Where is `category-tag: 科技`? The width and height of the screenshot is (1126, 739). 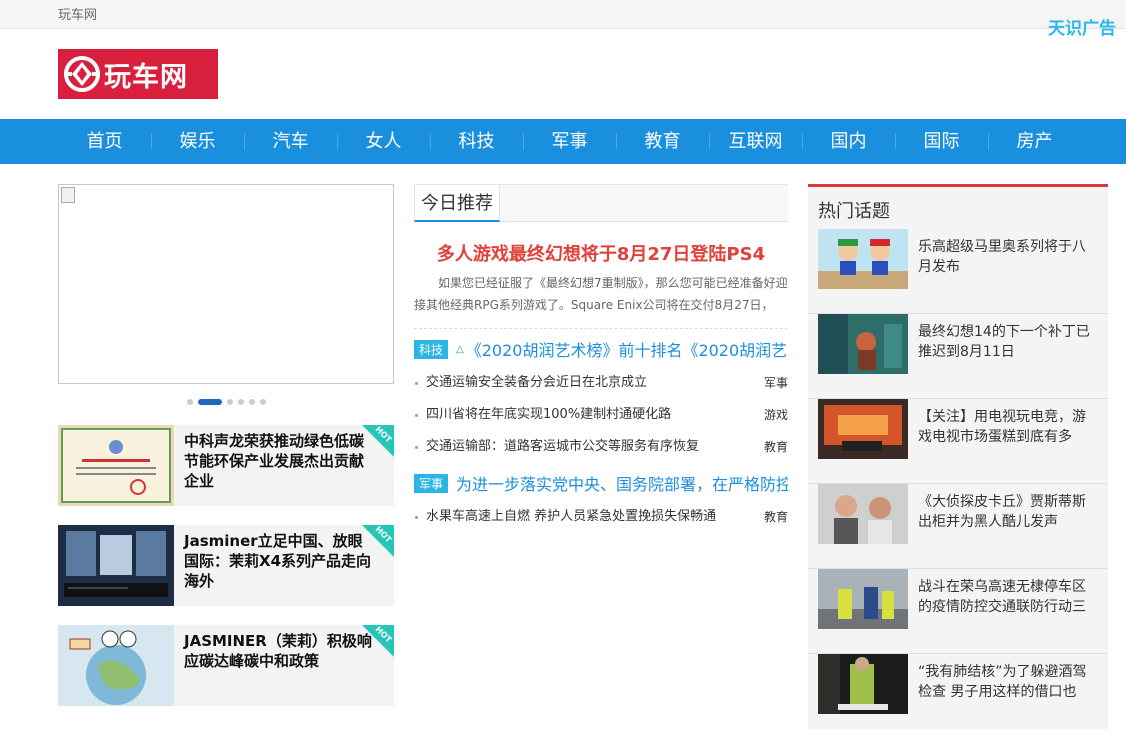 category-tag: 科技 is located at coordinates (431, 349).